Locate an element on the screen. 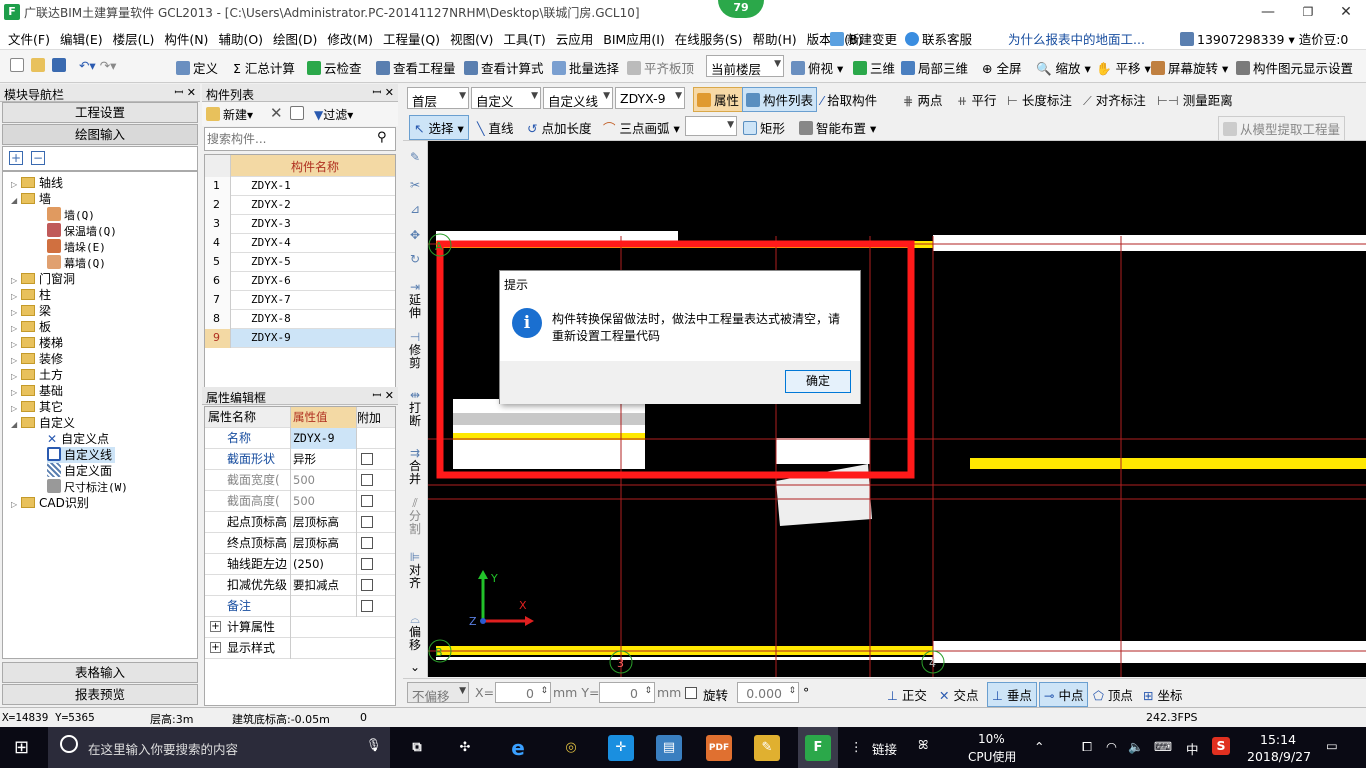  align-button: ⊫ 对齐 is located at coordinates (415, 570).